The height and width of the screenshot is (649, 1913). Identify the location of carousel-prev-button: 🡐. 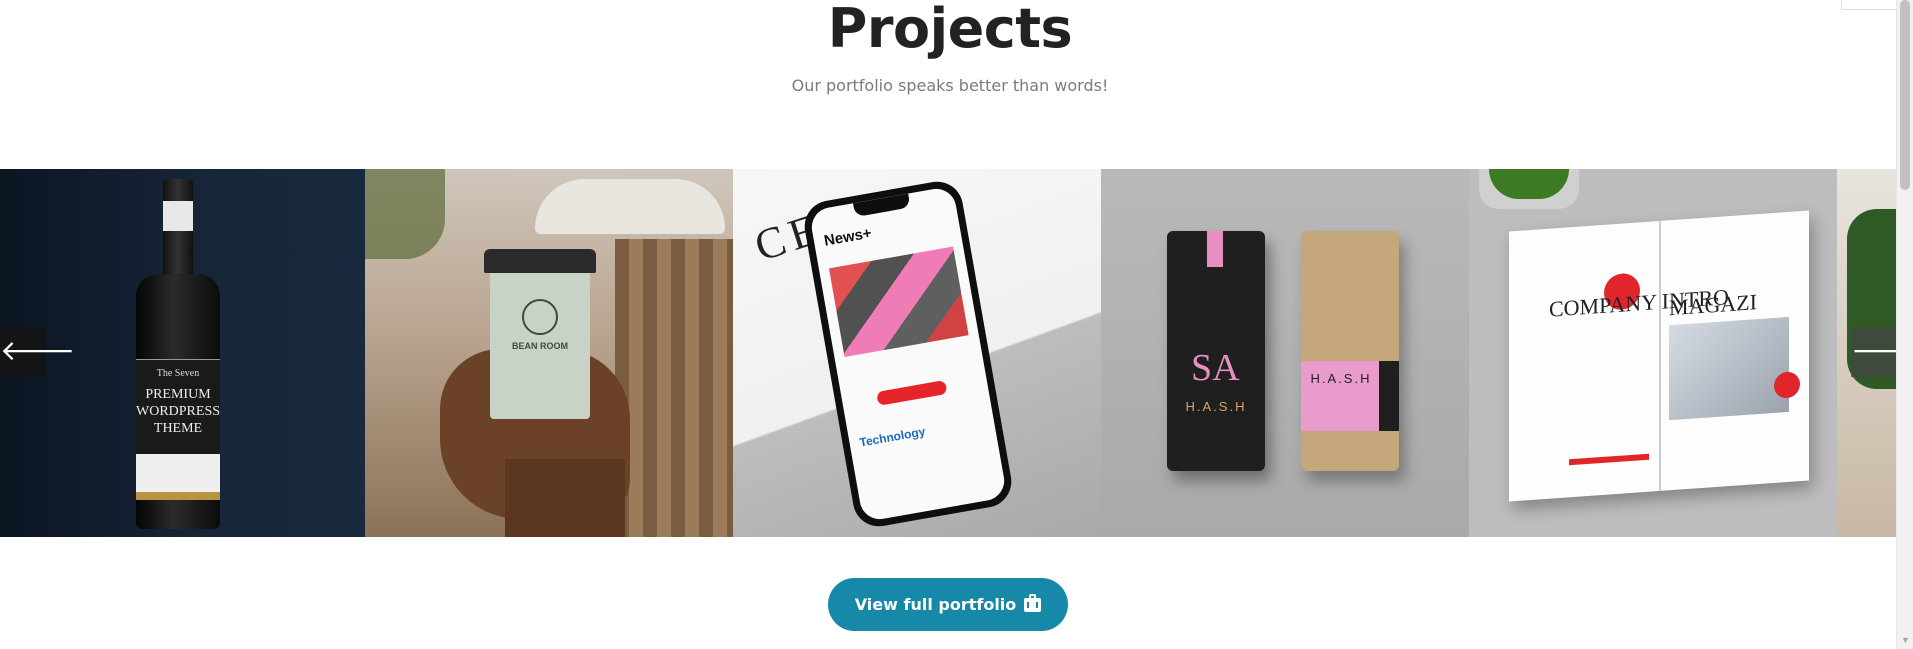
(37, 352).